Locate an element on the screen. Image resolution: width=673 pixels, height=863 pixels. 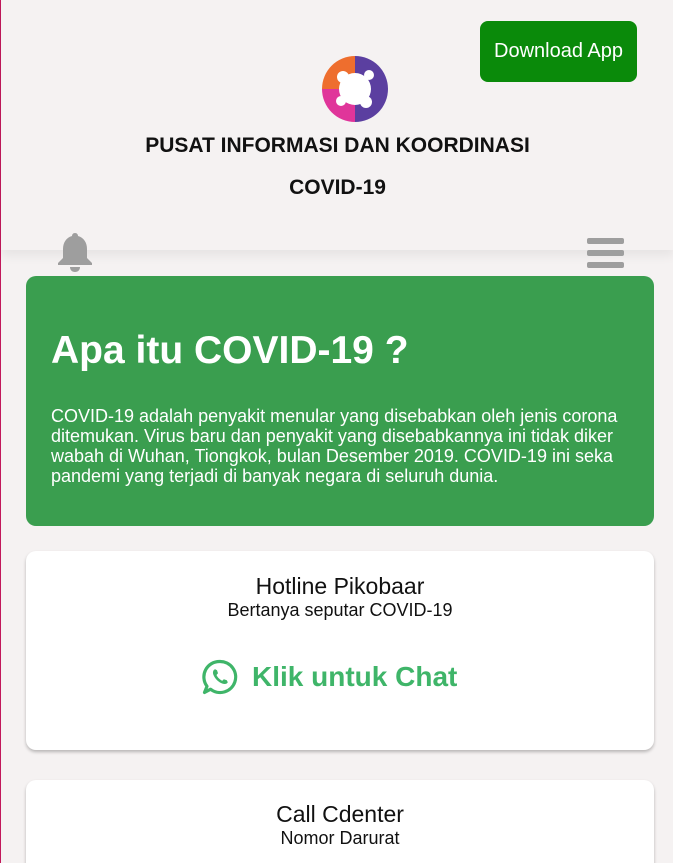
whatsapp-icon is located at coordinates (220, 677).